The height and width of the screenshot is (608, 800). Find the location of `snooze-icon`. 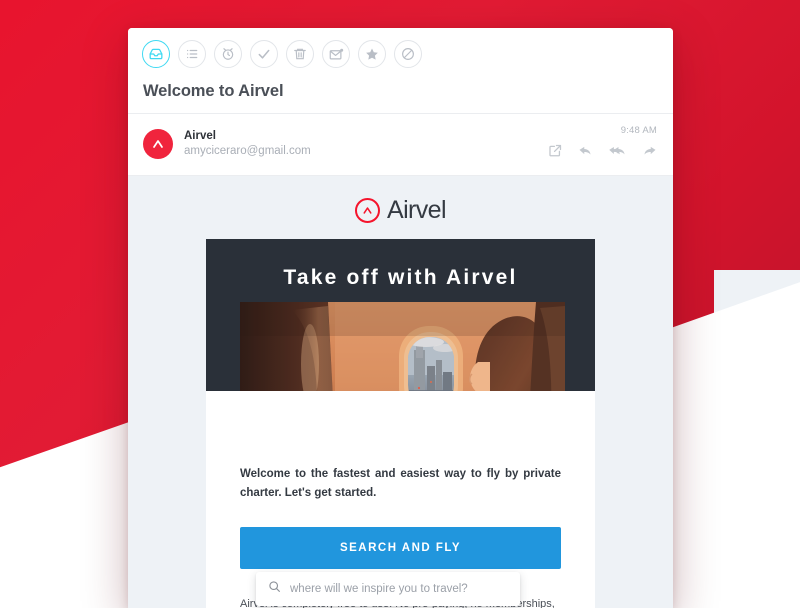

snooze-icon is located at coordinates (228, 54).